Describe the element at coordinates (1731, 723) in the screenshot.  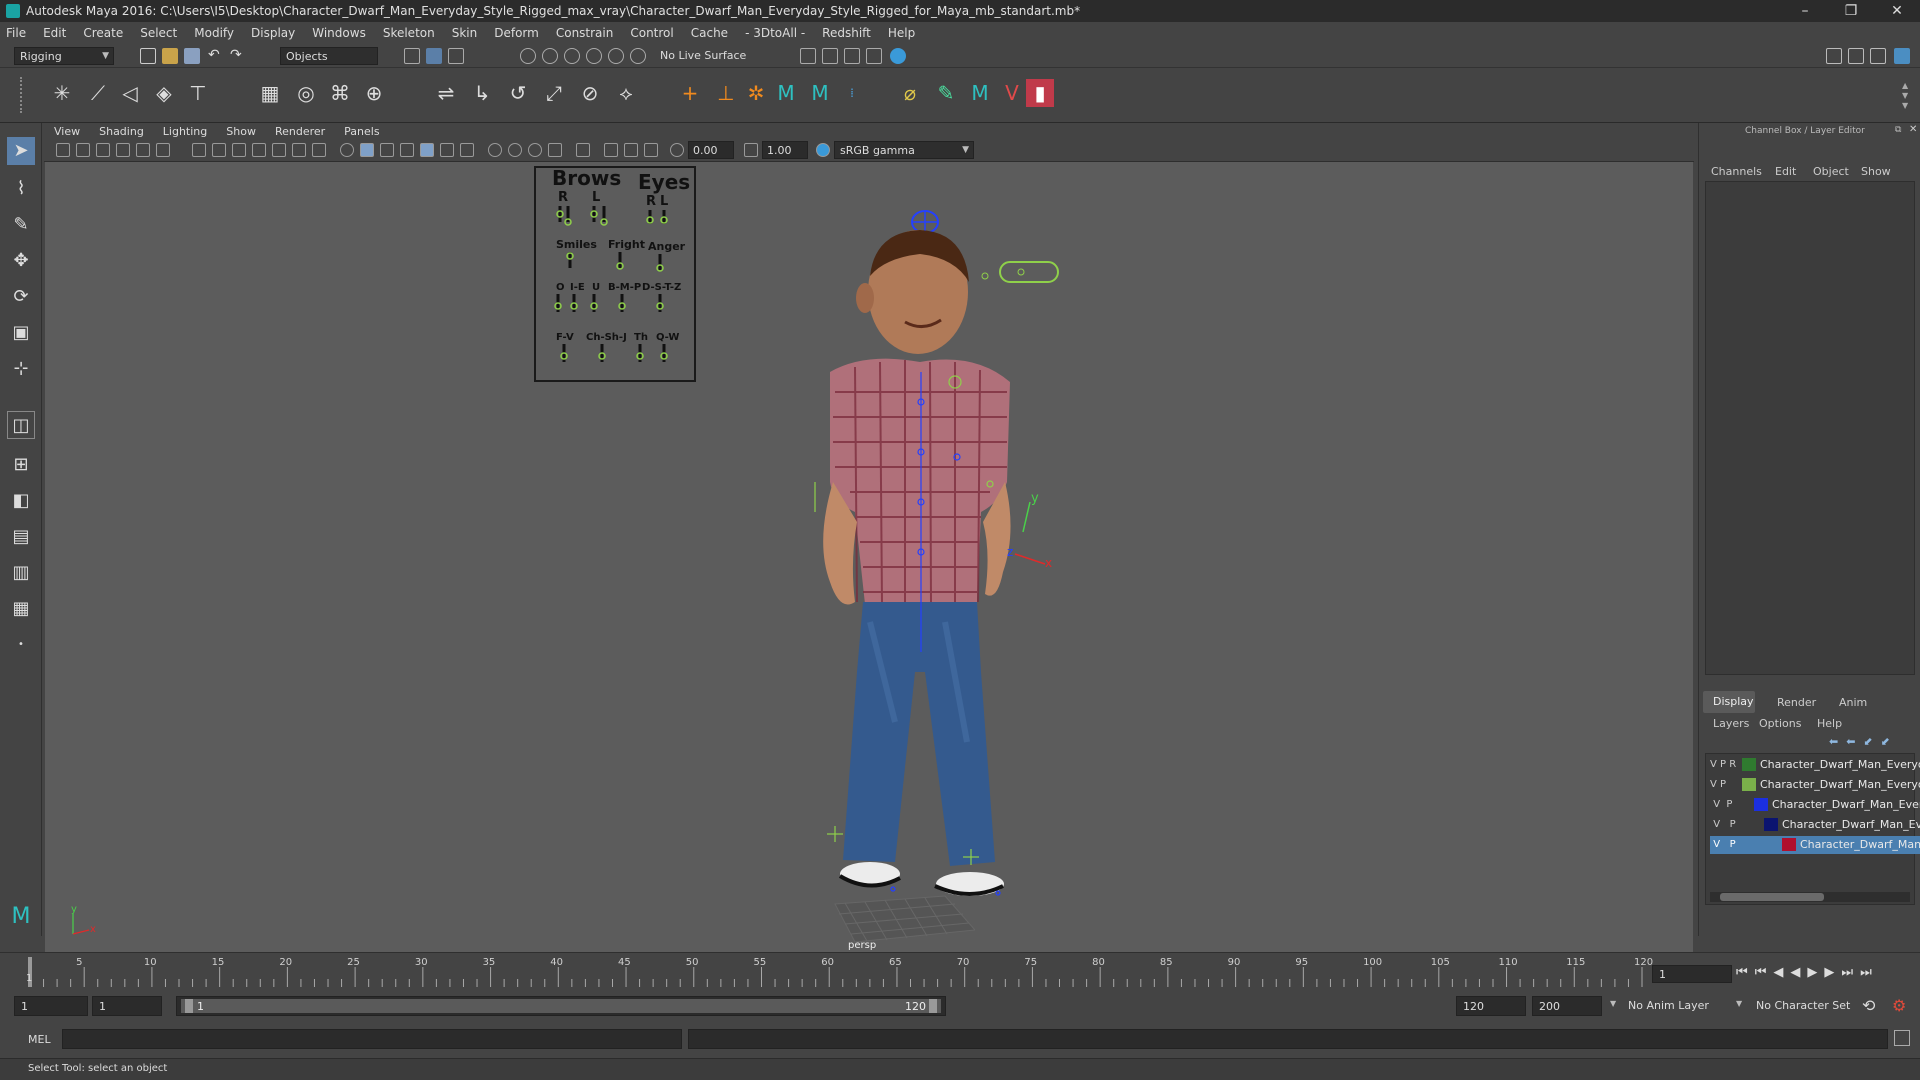
I see `layer-menu-layers: Layers` at that location.